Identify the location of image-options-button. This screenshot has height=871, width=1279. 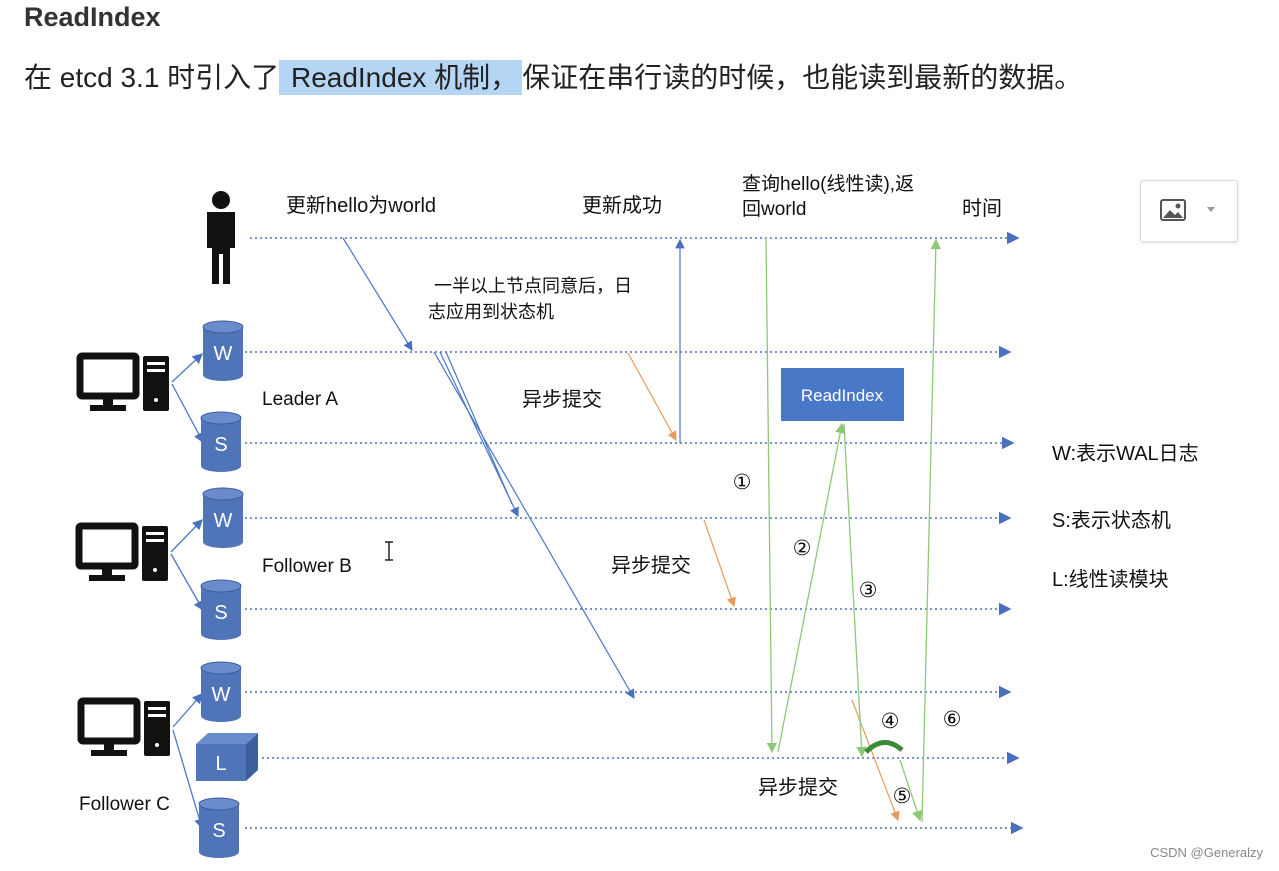
(1189, 211).